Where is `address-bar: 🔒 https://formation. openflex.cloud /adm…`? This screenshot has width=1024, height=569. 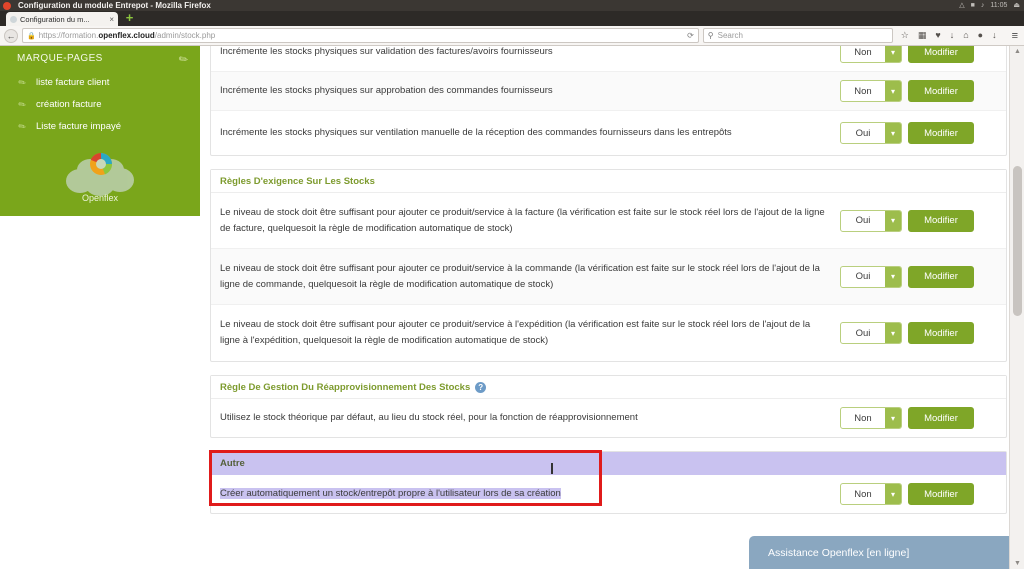
address-bar: 🔒 https://formation. openflex.cloud /adm… is located at coordinates (360, 35).